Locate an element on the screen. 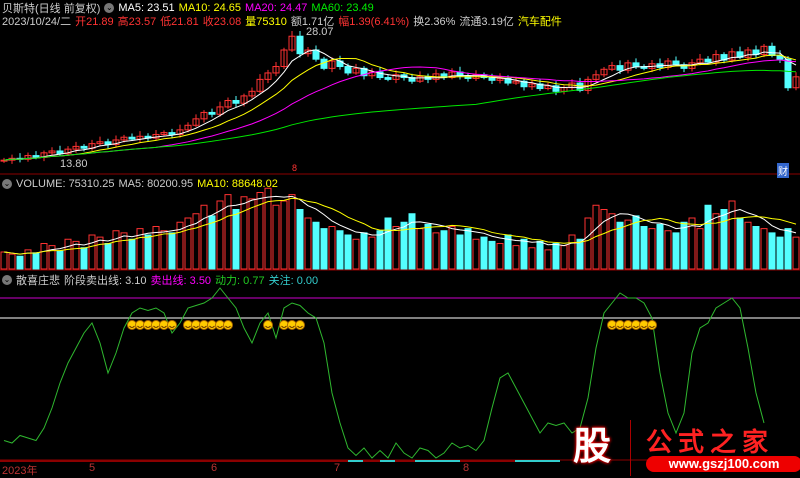 This screenshot has width=800, height=478. watermark-logo: 股 公式之家 www.gszj100.com is located at coordinates (680, 448).